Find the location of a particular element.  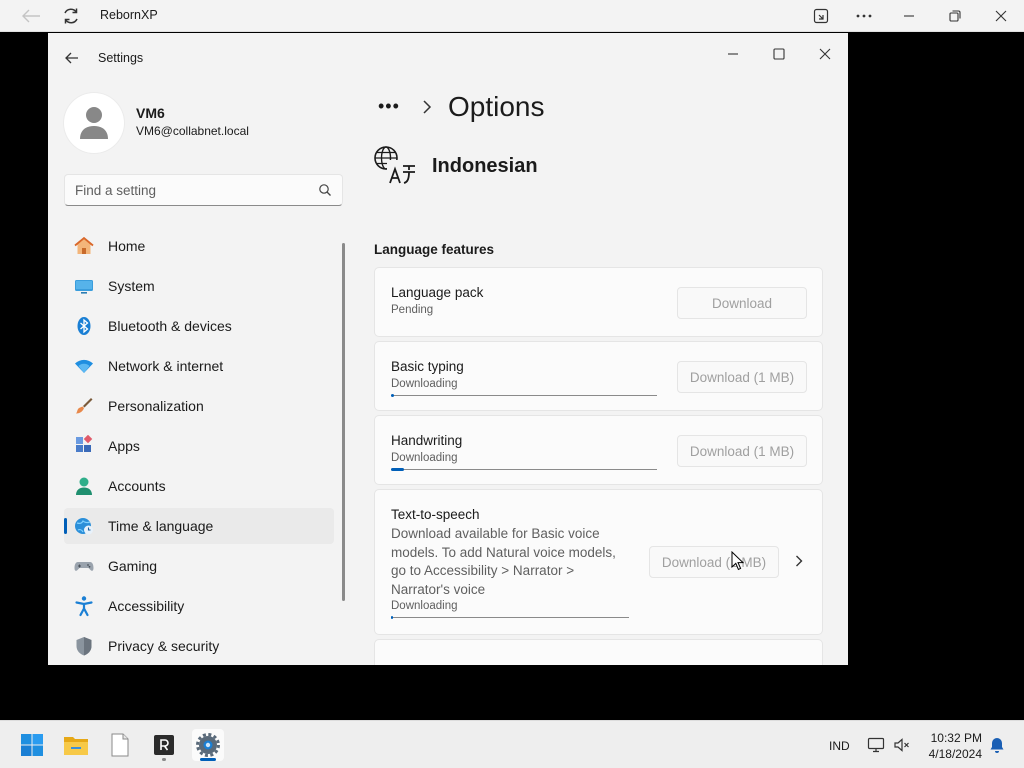

feature-card-more is located at coordinates (598, 652).